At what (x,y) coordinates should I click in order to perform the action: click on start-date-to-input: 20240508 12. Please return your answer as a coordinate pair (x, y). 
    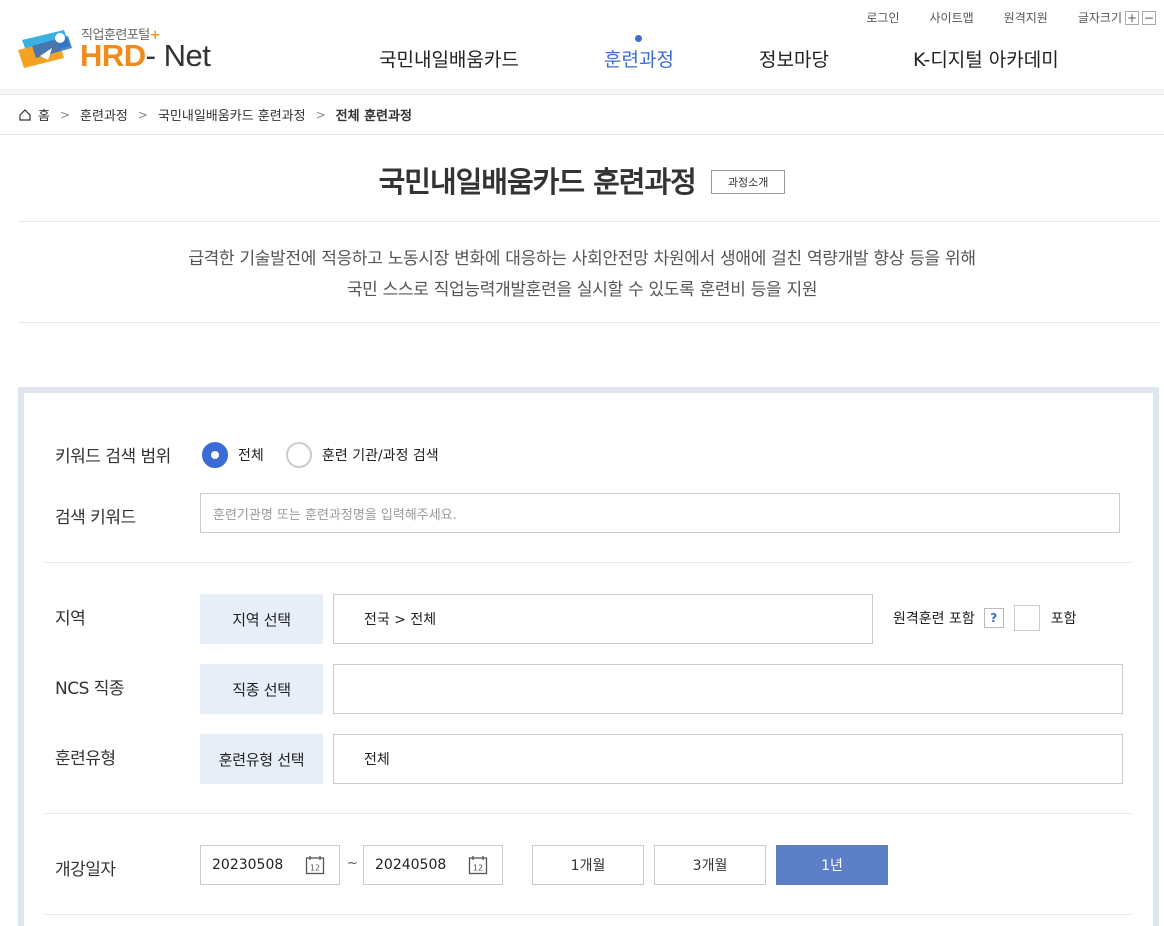
    Looking at the image, I should click on (433, 865).